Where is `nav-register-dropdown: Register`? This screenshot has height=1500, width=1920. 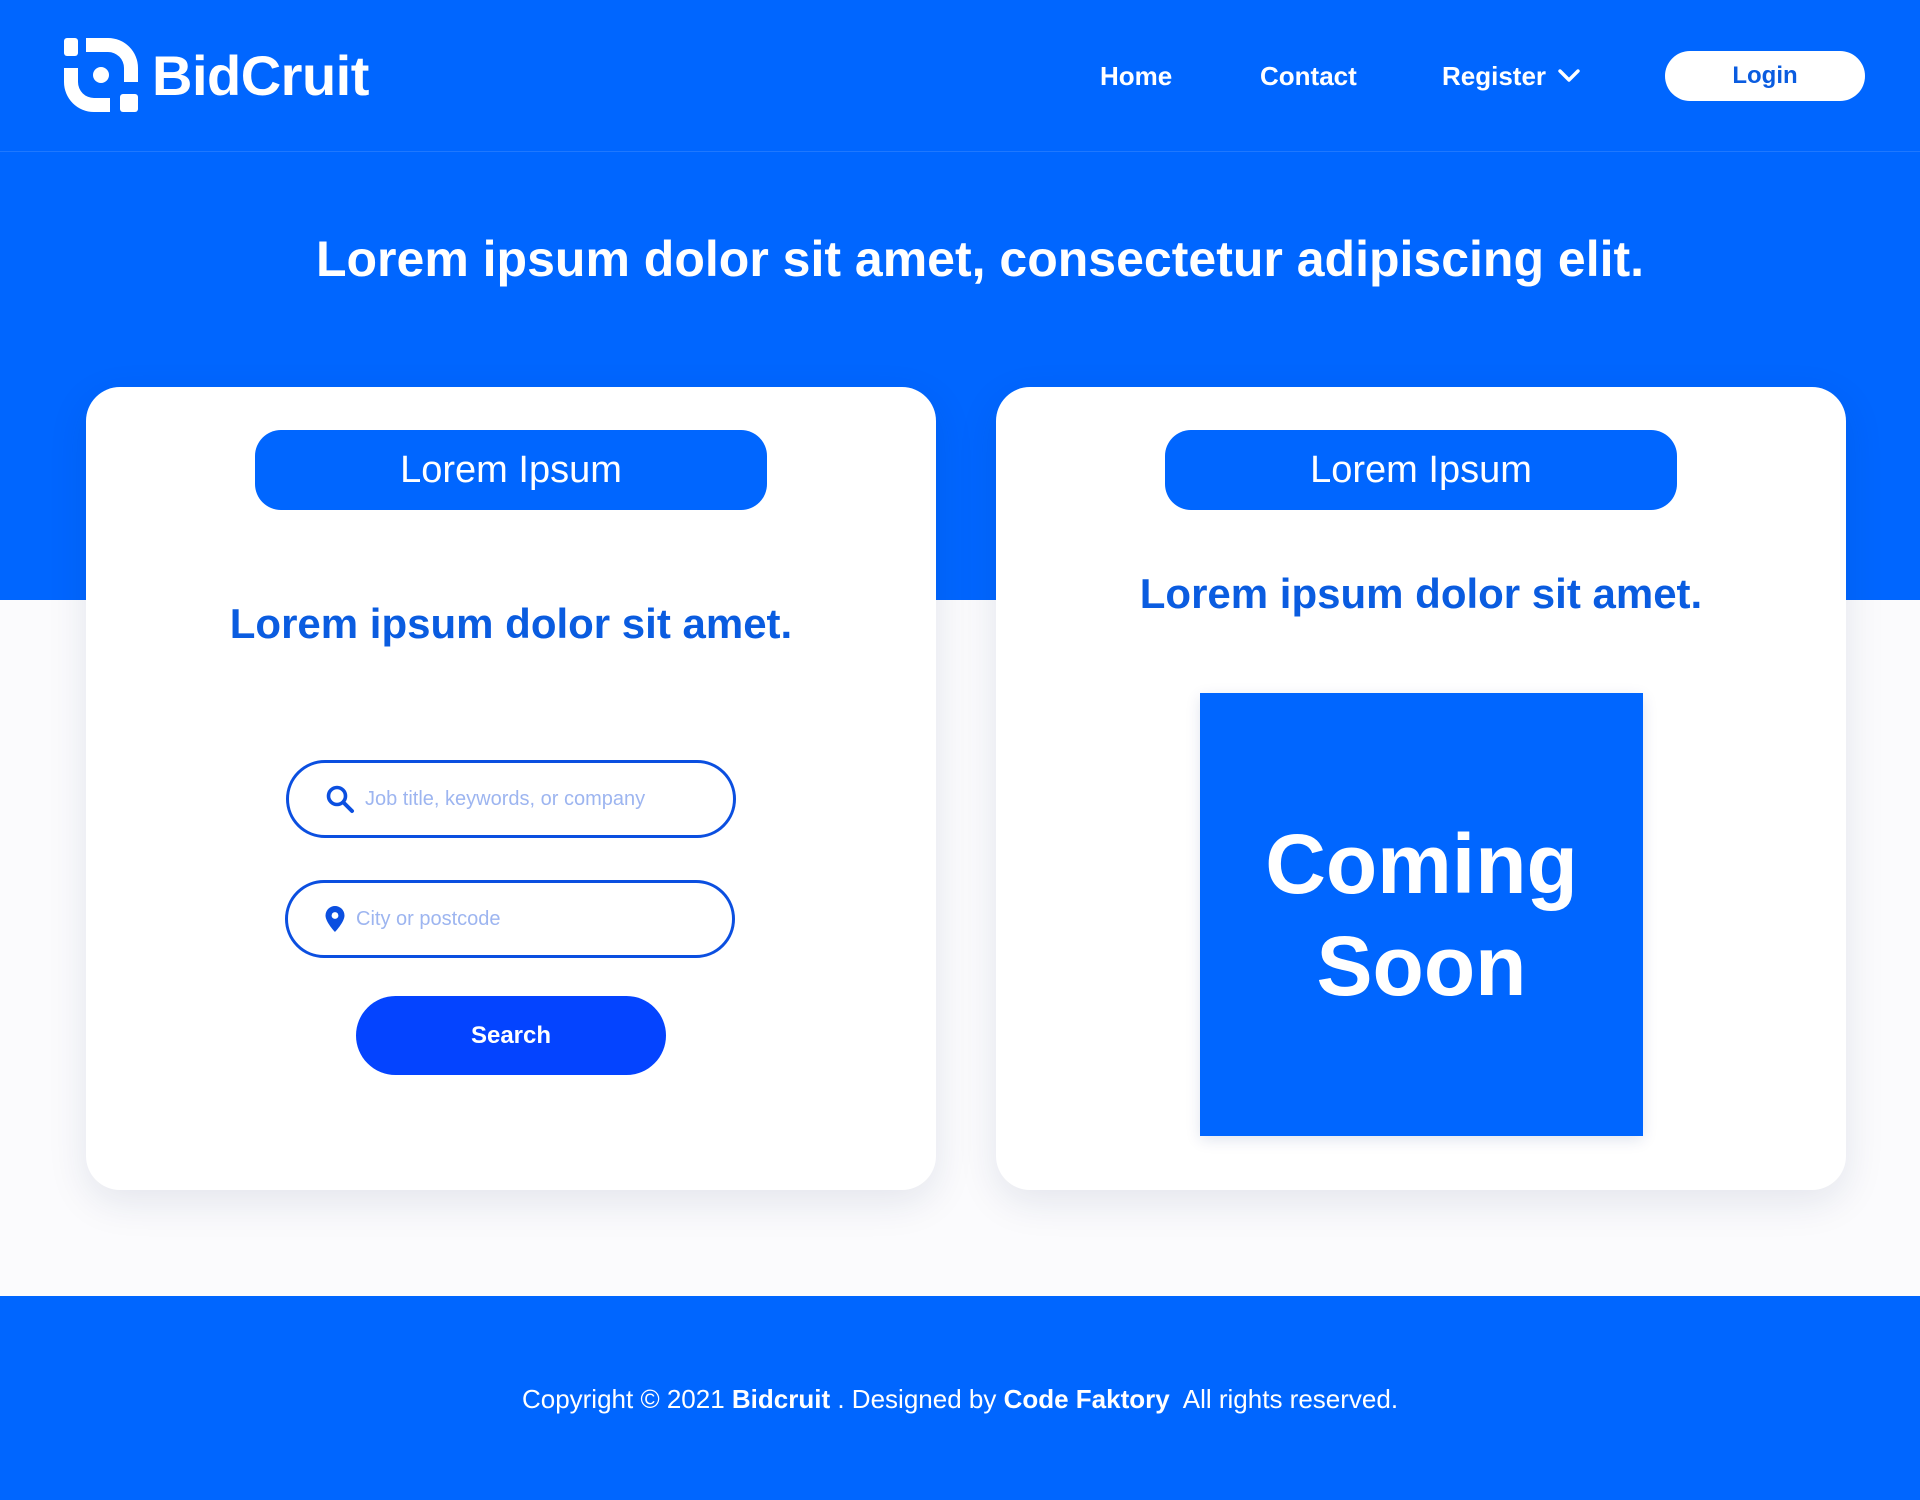
nav-register-dropdown: Register is located at coordinates (1511, 76).